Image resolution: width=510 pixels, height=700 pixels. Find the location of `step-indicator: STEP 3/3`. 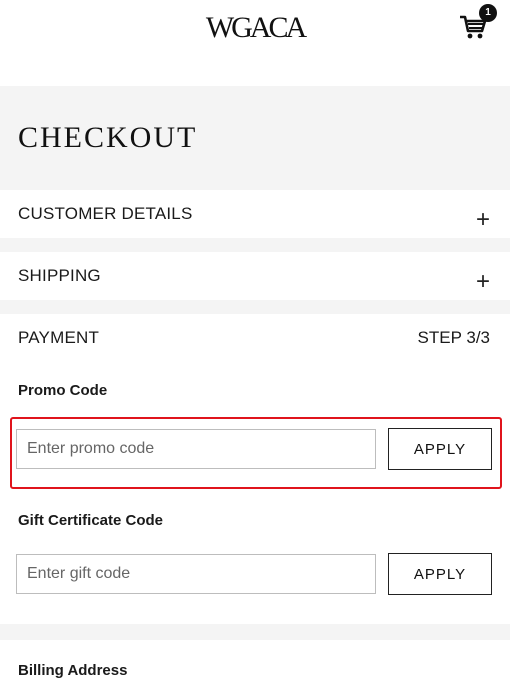

step-indicator: STEP 3/3 is located at coordinates (453, 337).